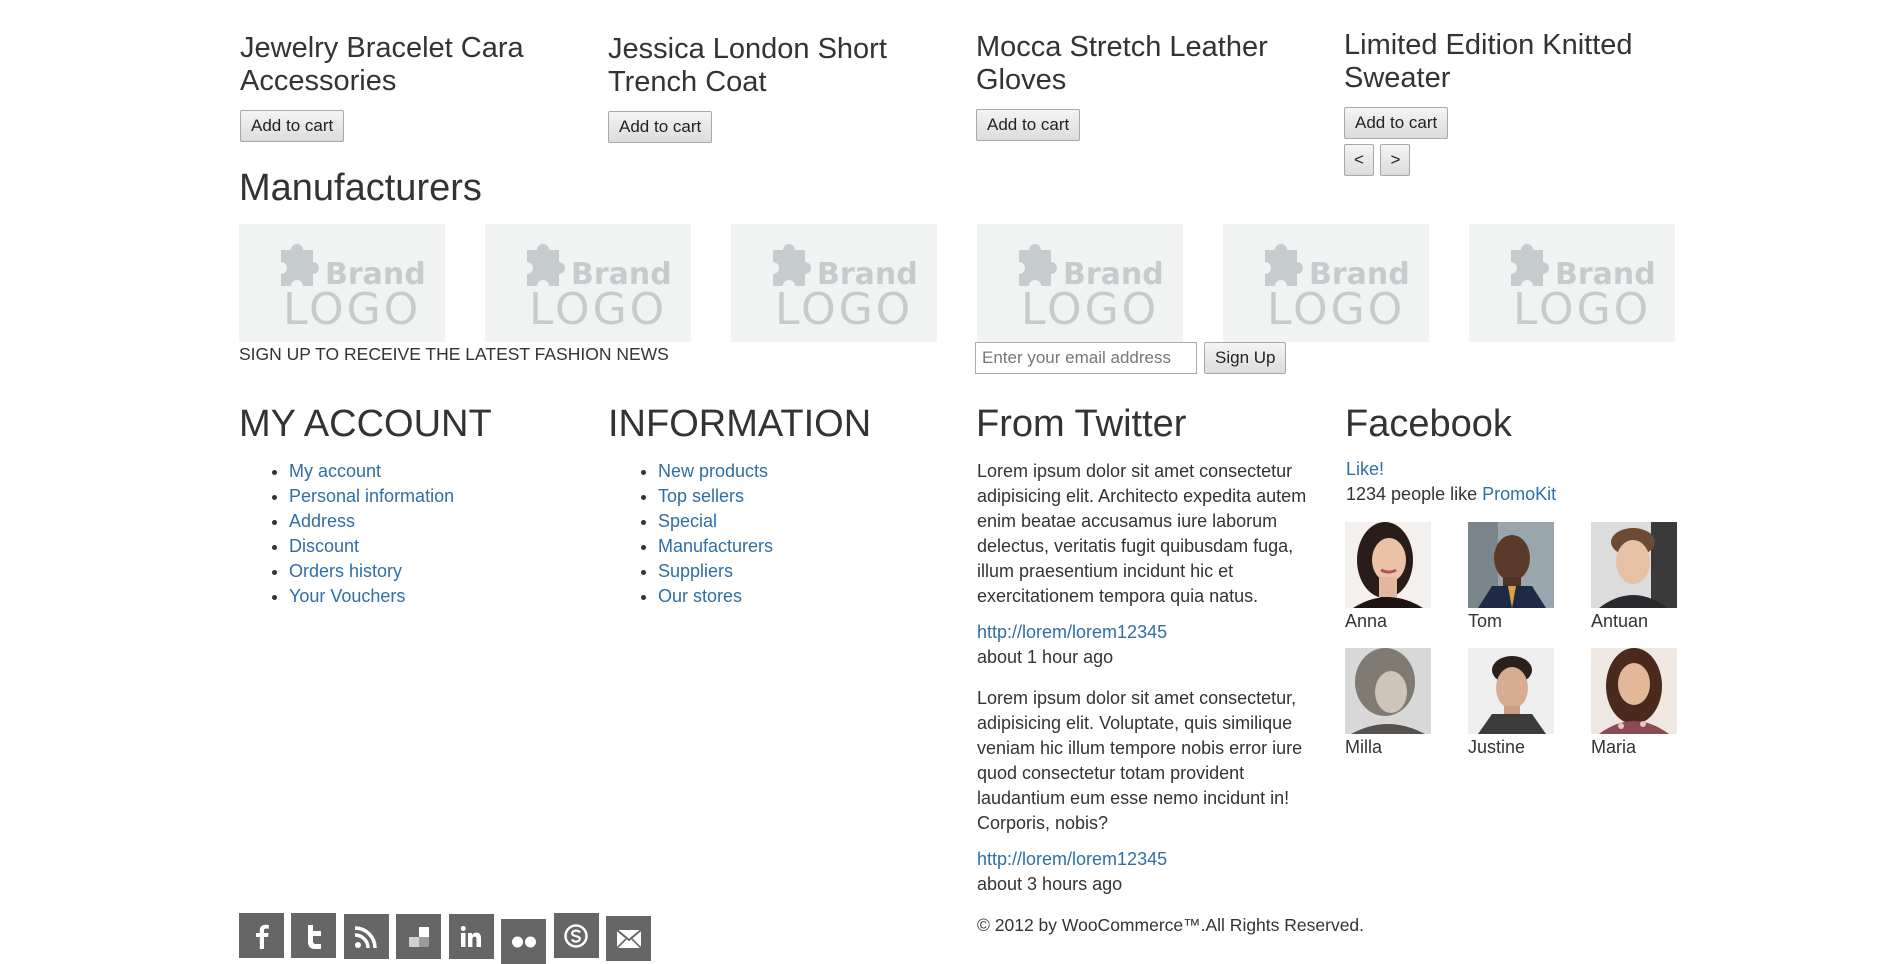 The width and height of the screenshot is (1899, 964). Describe the element at coordinates (1086, 358) in the screenshot. I see `email-input` at that location.